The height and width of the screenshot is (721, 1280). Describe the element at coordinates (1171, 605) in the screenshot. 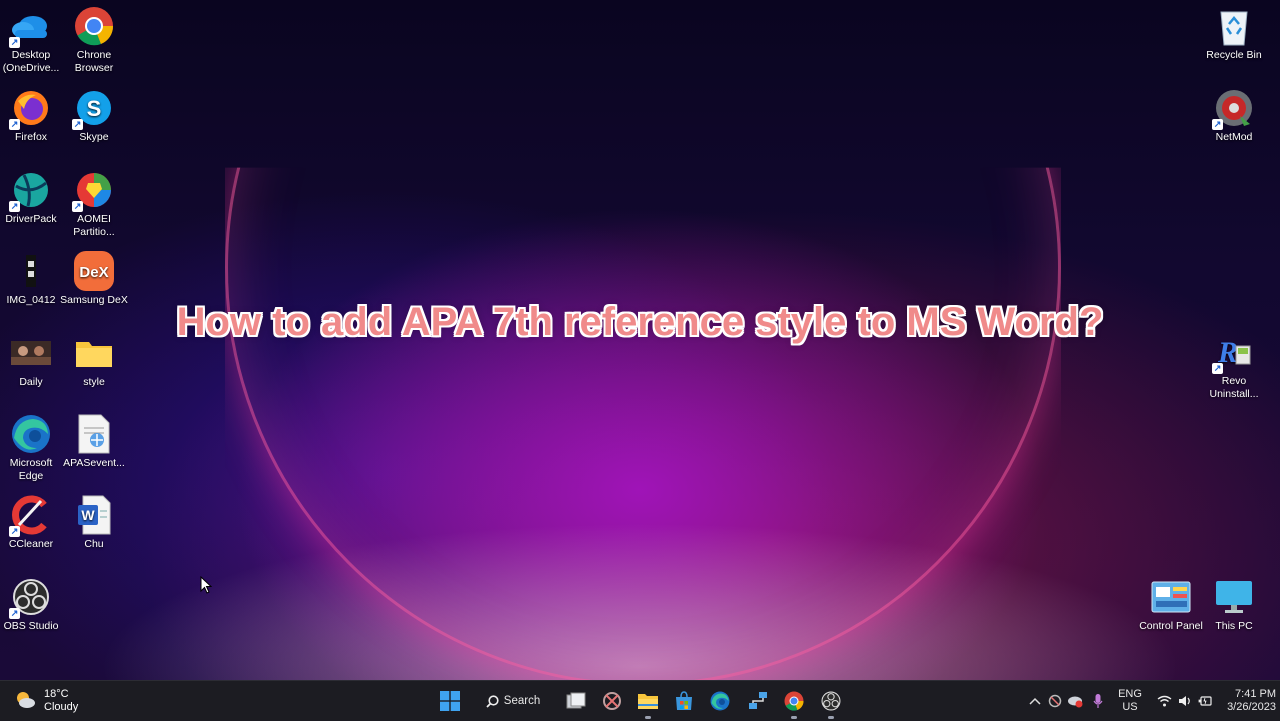

I see `desktop-control-panel-icon: Control Panel` at that location.